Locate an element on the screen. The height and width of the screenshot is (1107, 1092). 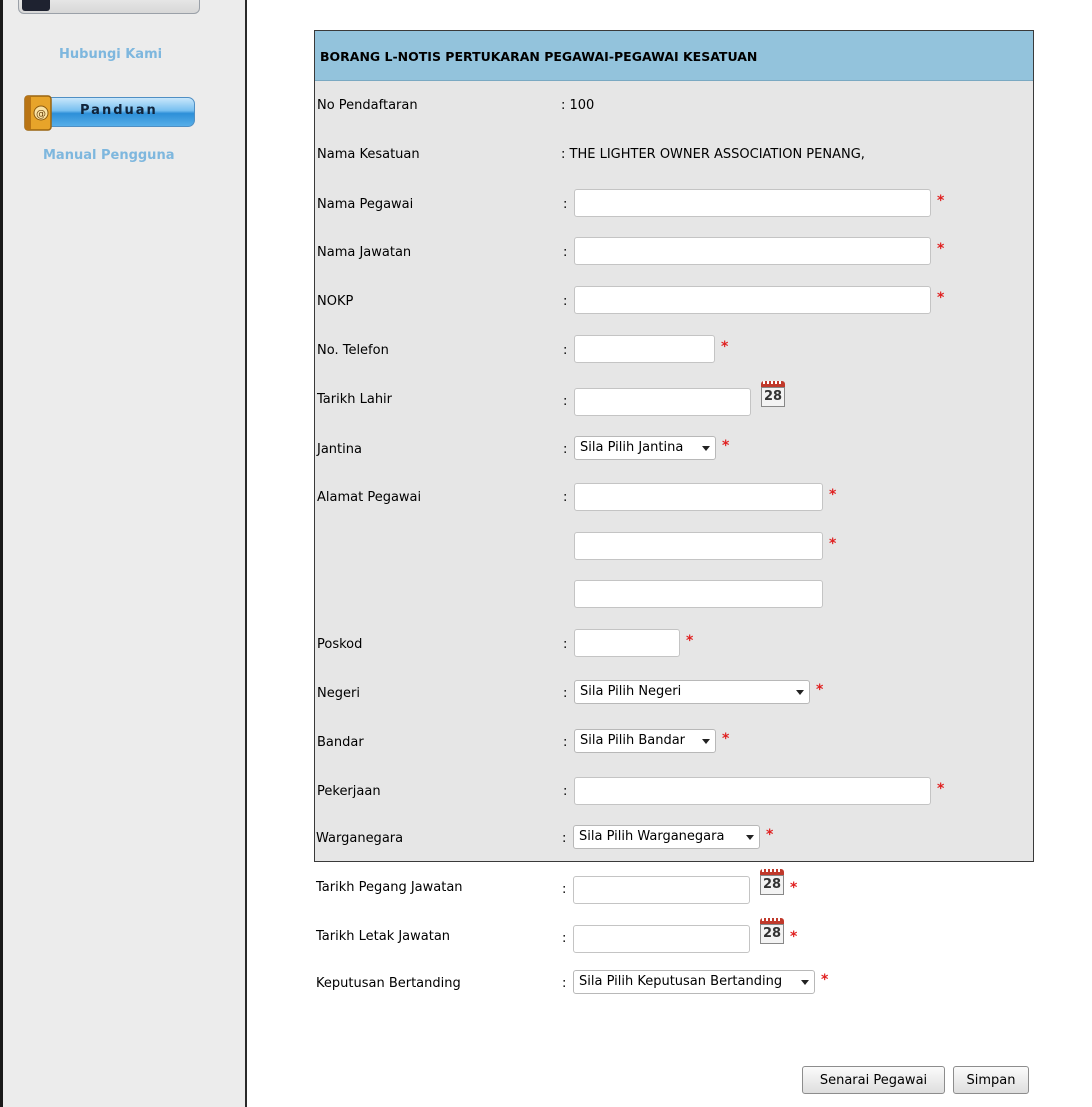
negeri-selected: Sila Pilih Negeri is located at coordinates (631, 691).